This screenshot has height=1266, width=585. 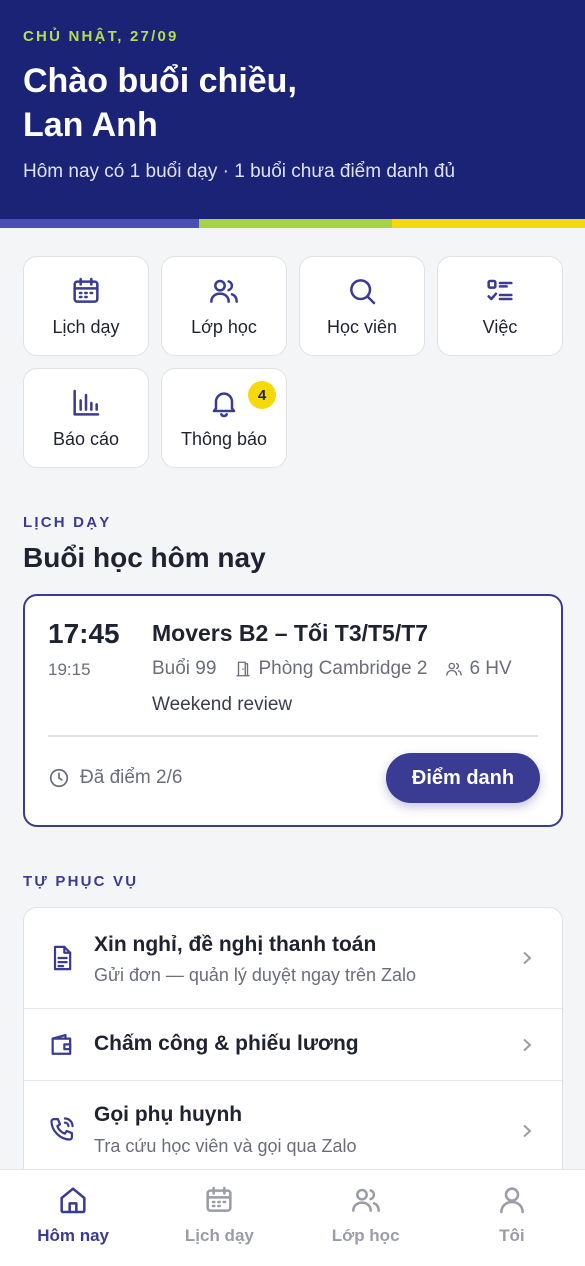 I want to click on quick-action-schedule: Lịch dạy, so click(x=86, y=306).